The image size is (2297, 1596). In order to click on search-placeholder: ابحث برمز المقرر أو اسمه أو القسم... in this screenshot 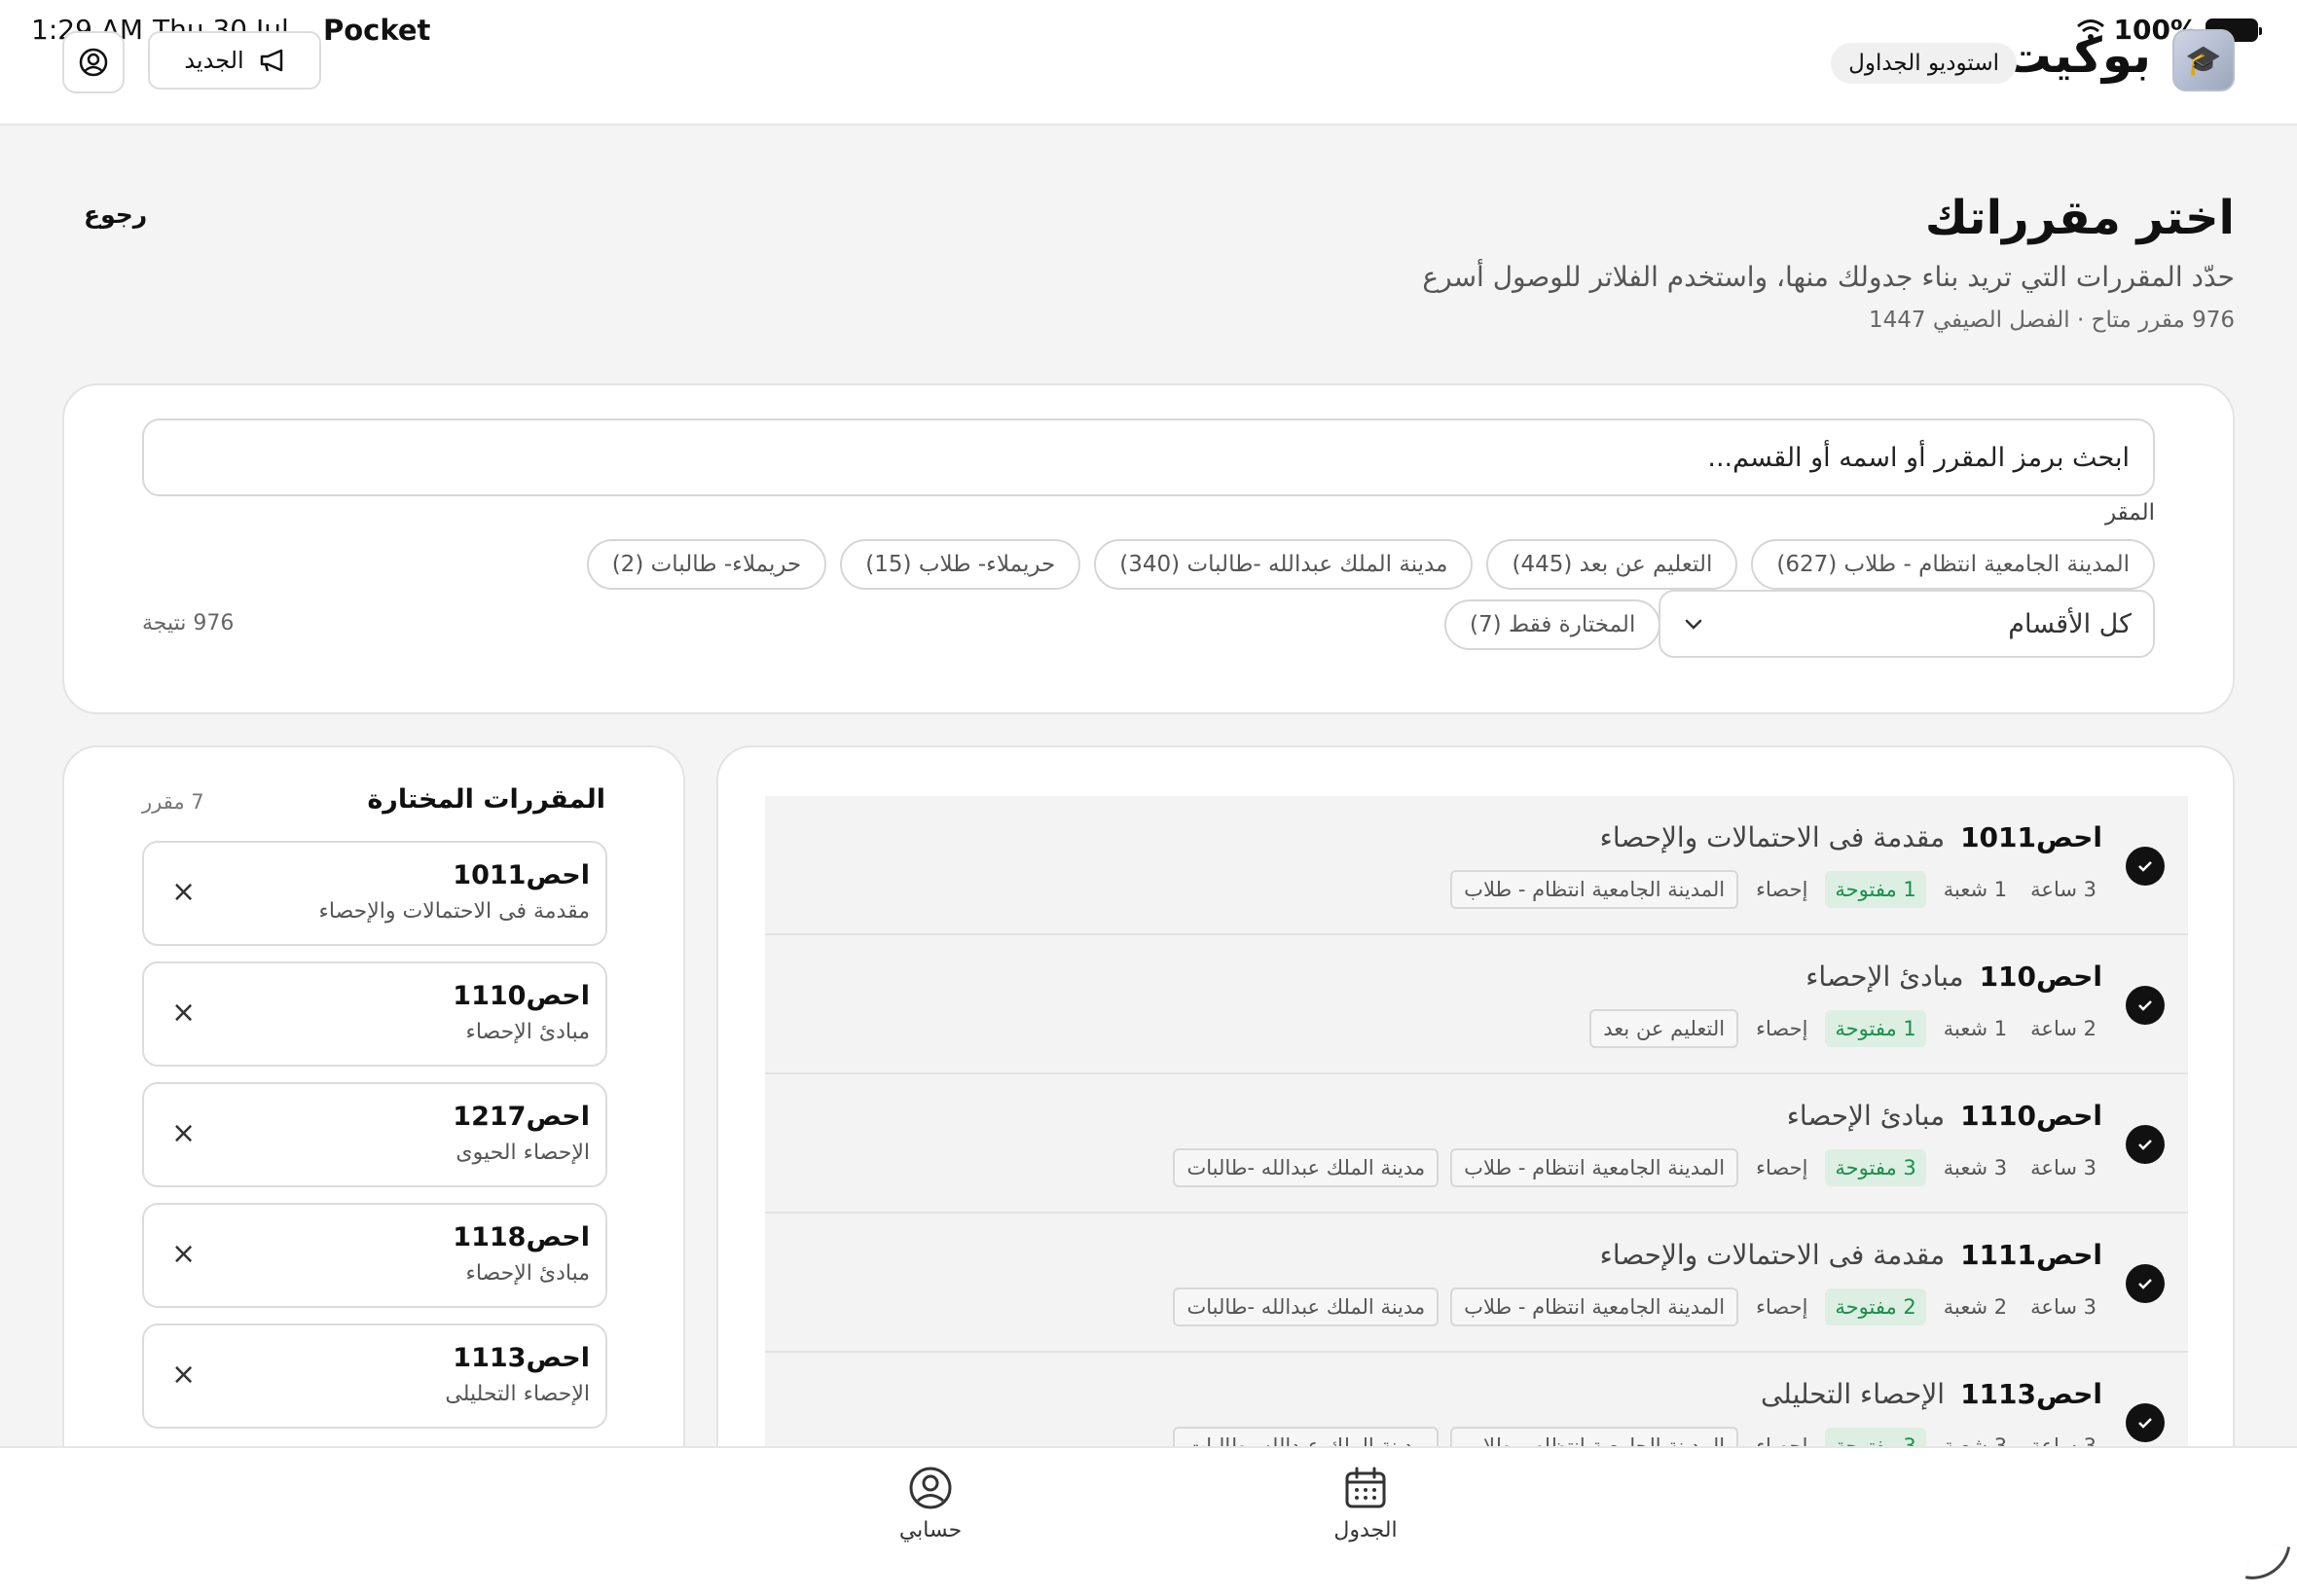, I will do `click(1918, 457)`.